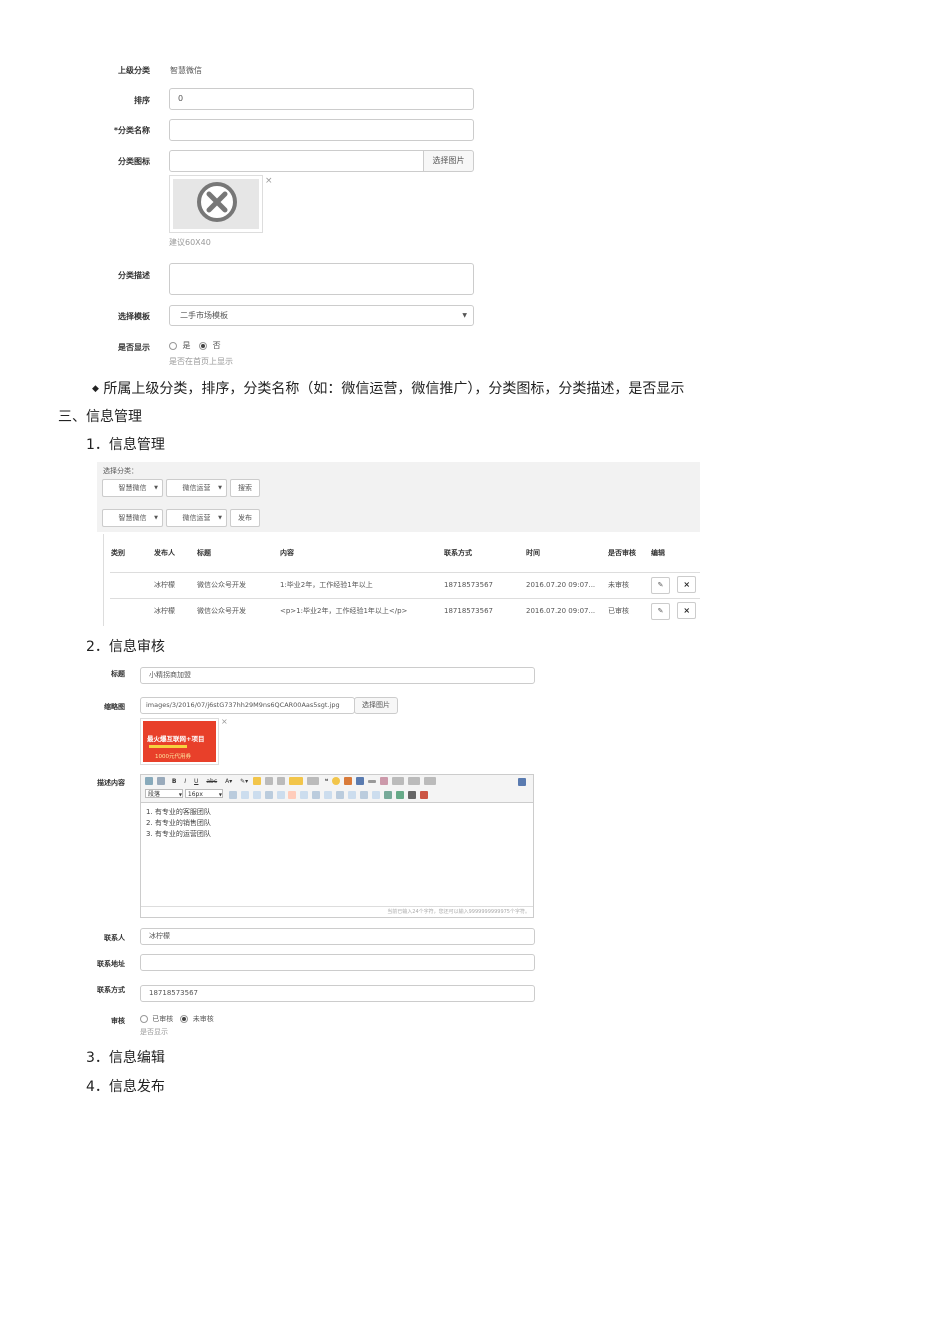 This screenshot has height=1344, width=950. What do you see at coordinates (622, 552) in the screenshot?
I see `col-status: 是否审核` at bounding box center [622, 552].